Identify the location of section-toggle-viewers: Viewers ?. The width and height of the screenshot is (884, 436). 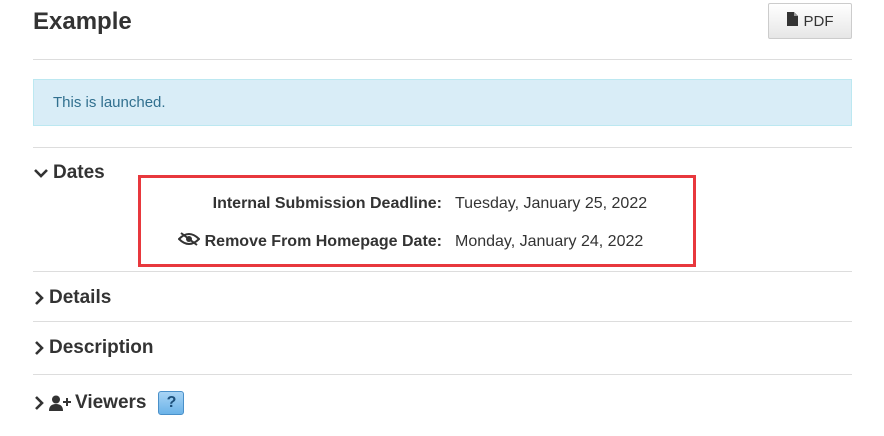
(109, 403).